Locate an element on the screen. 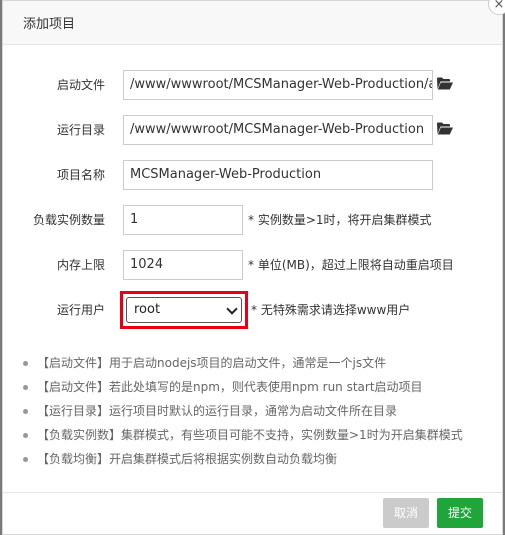 This screenshot has width=505, height=535. startup-file-label: 启动文件 is located at coordinates (80, 85).